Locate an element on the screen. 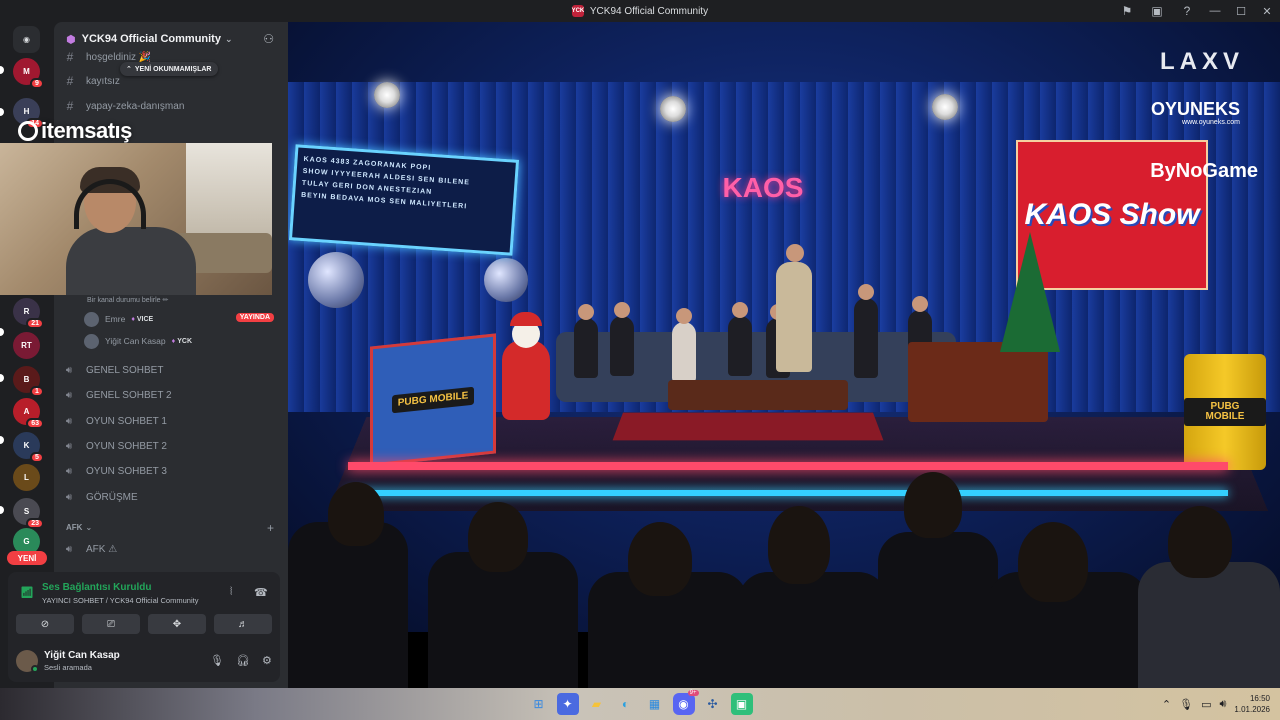 The height and width of the screenshot is (720, 1280). camera-off-button: ⊘ is located at coordinates (45, 624).